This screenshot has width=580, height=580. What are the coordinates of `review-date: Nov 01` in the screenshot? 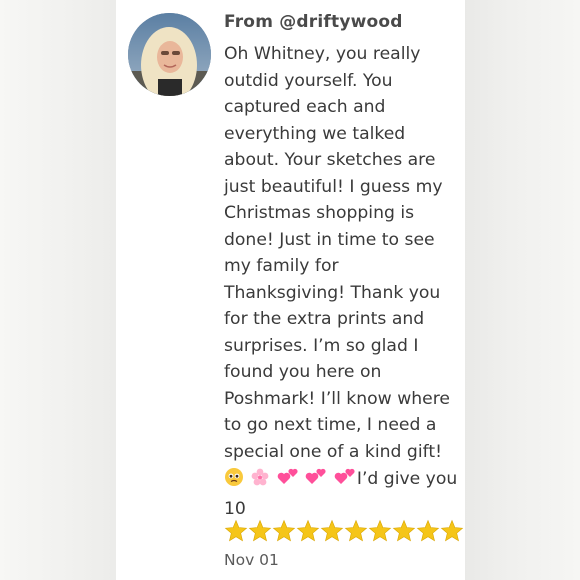 It's located at (251, 560).